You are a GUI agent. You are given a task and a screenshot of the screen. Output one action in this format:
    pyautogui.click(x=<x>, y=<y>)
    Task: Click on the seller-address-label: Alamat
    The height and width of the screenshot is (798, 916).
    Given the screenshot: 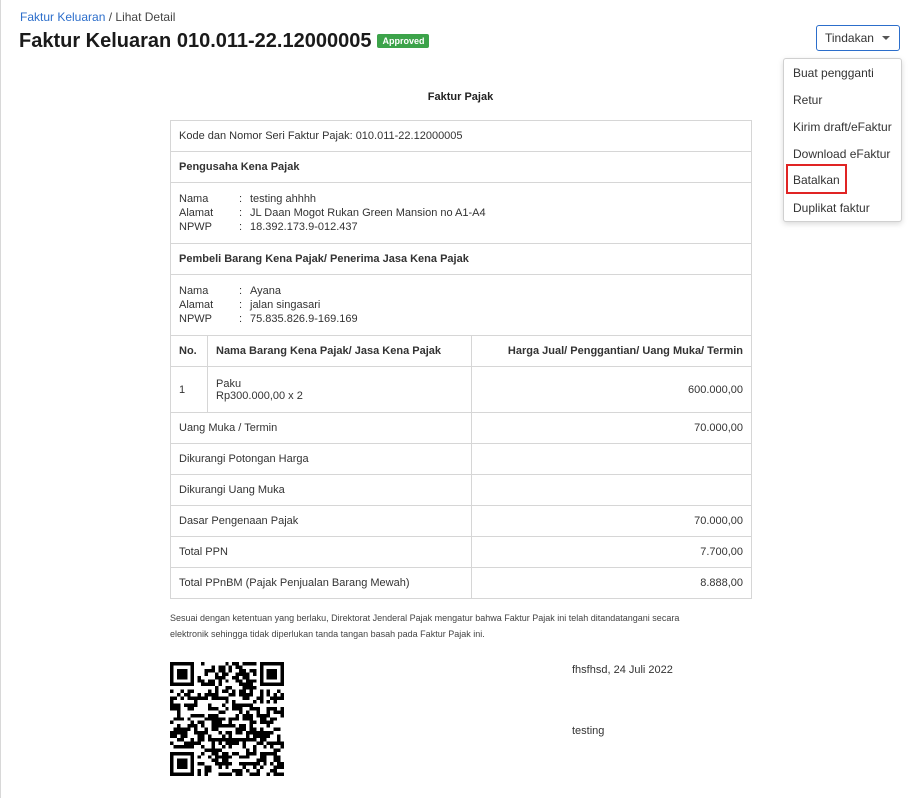 What is the action you would take?
    pyautogui.click(x=196, y=213)
    